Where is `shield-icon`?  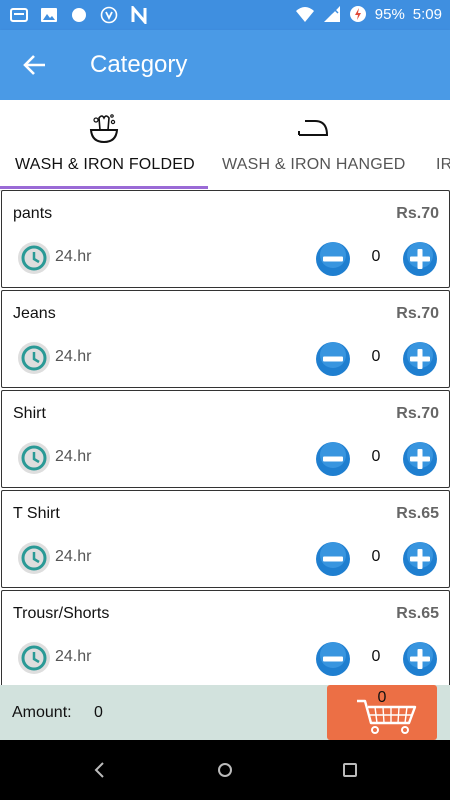 shield-icon is located at coordinates (109, 15).